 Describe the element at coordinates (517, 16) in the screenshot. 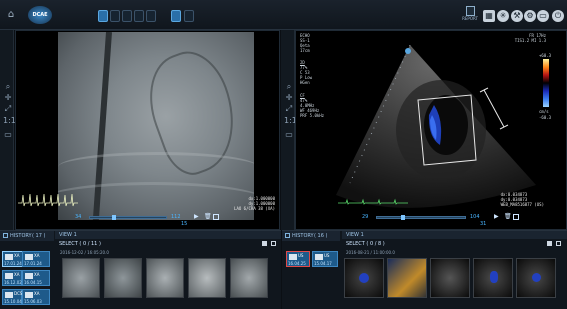

I see `tools-icon: ⚒` at that location.